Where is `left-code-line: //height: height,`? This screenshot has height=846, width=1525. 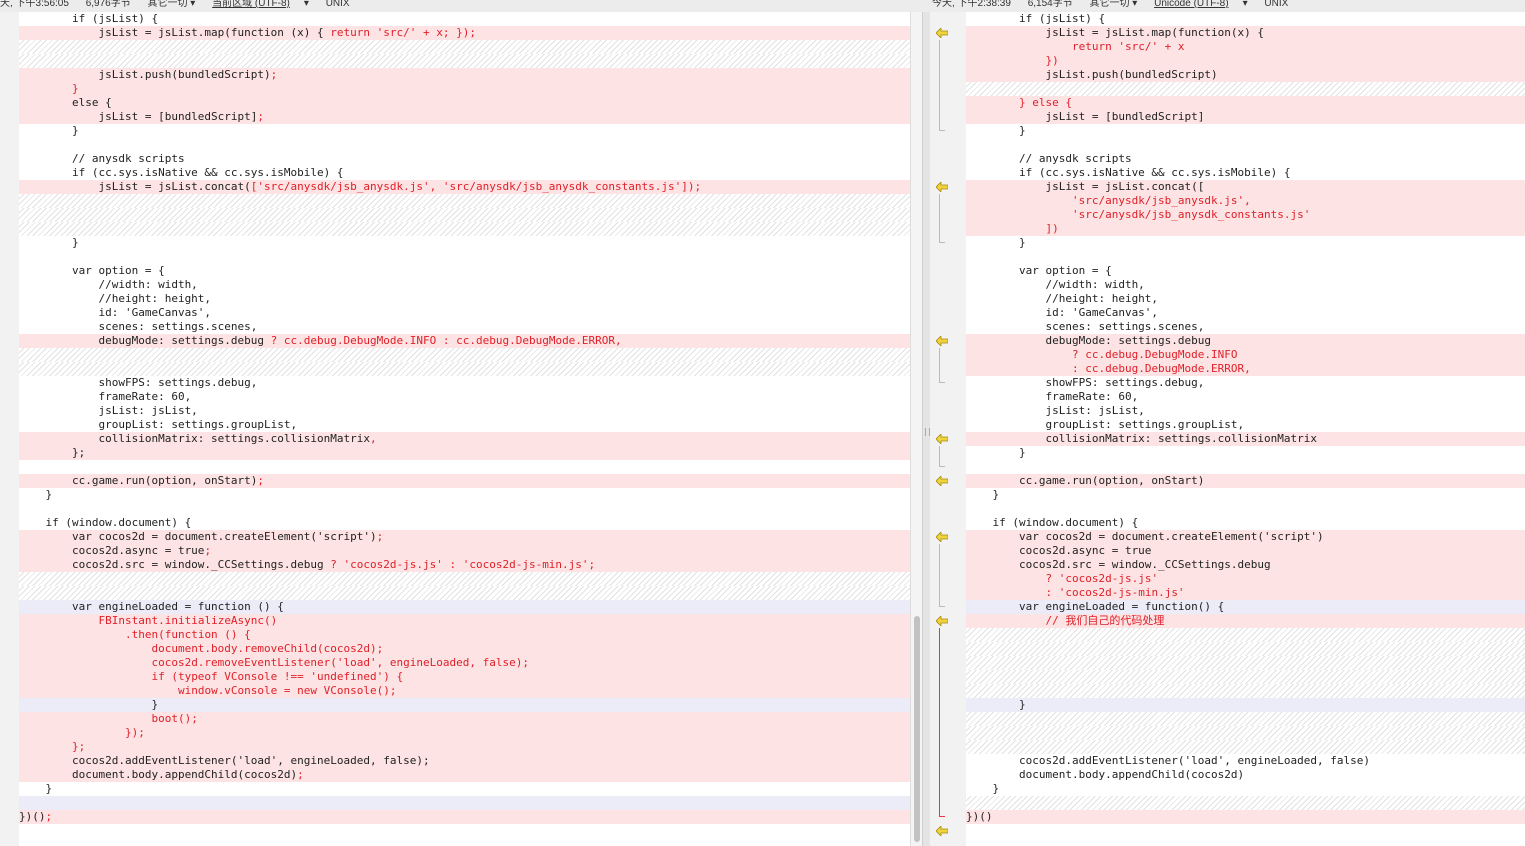 left-code-line: //height: height, is located at coordinates (464, 299).